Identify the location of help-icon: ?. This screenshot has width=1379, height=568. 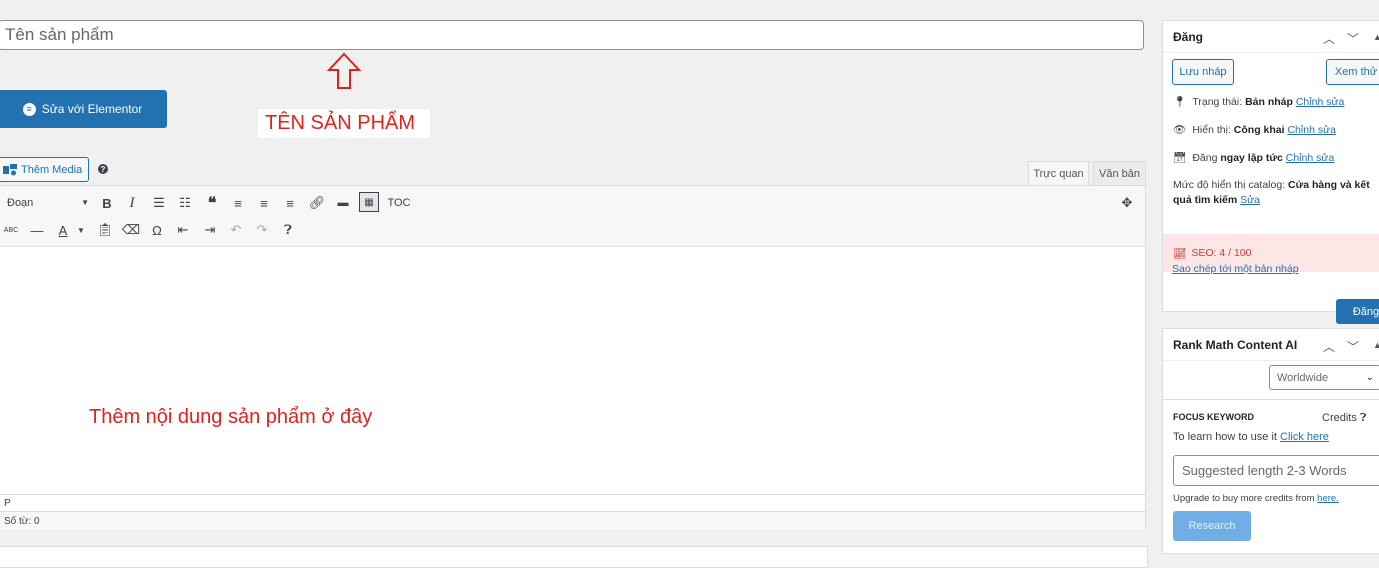
(103, 169).